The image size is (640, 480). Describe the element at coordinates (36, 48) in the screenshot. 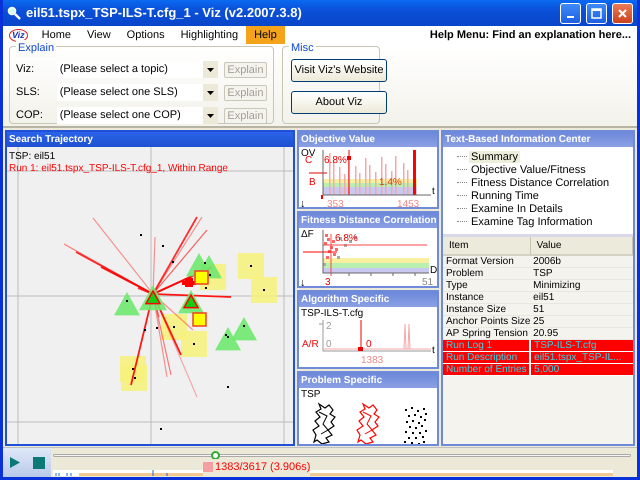

I see `group-label: Explain` at that location.